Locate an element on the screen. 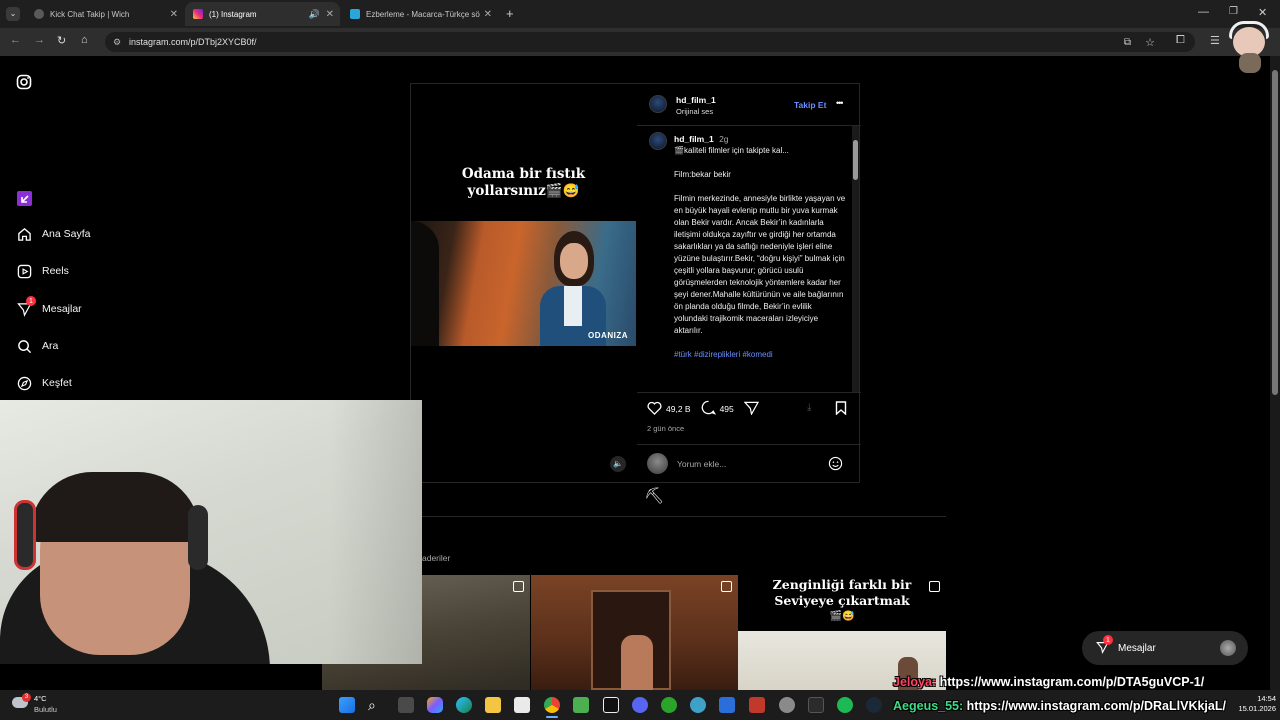 Image resolution: width=1280 pixels, height=720 pixels. comment-count: 495 is located at coordinates (727, 409).